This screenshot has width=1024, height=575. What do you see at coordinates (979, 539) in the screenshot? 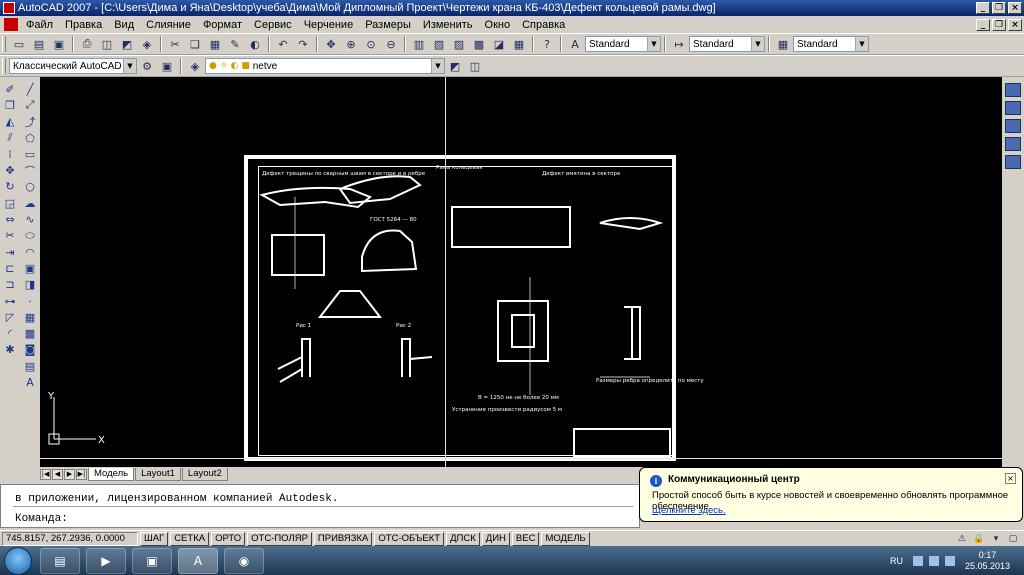
I see `lock-icon: 🔒` at bounding box center [979, 539].